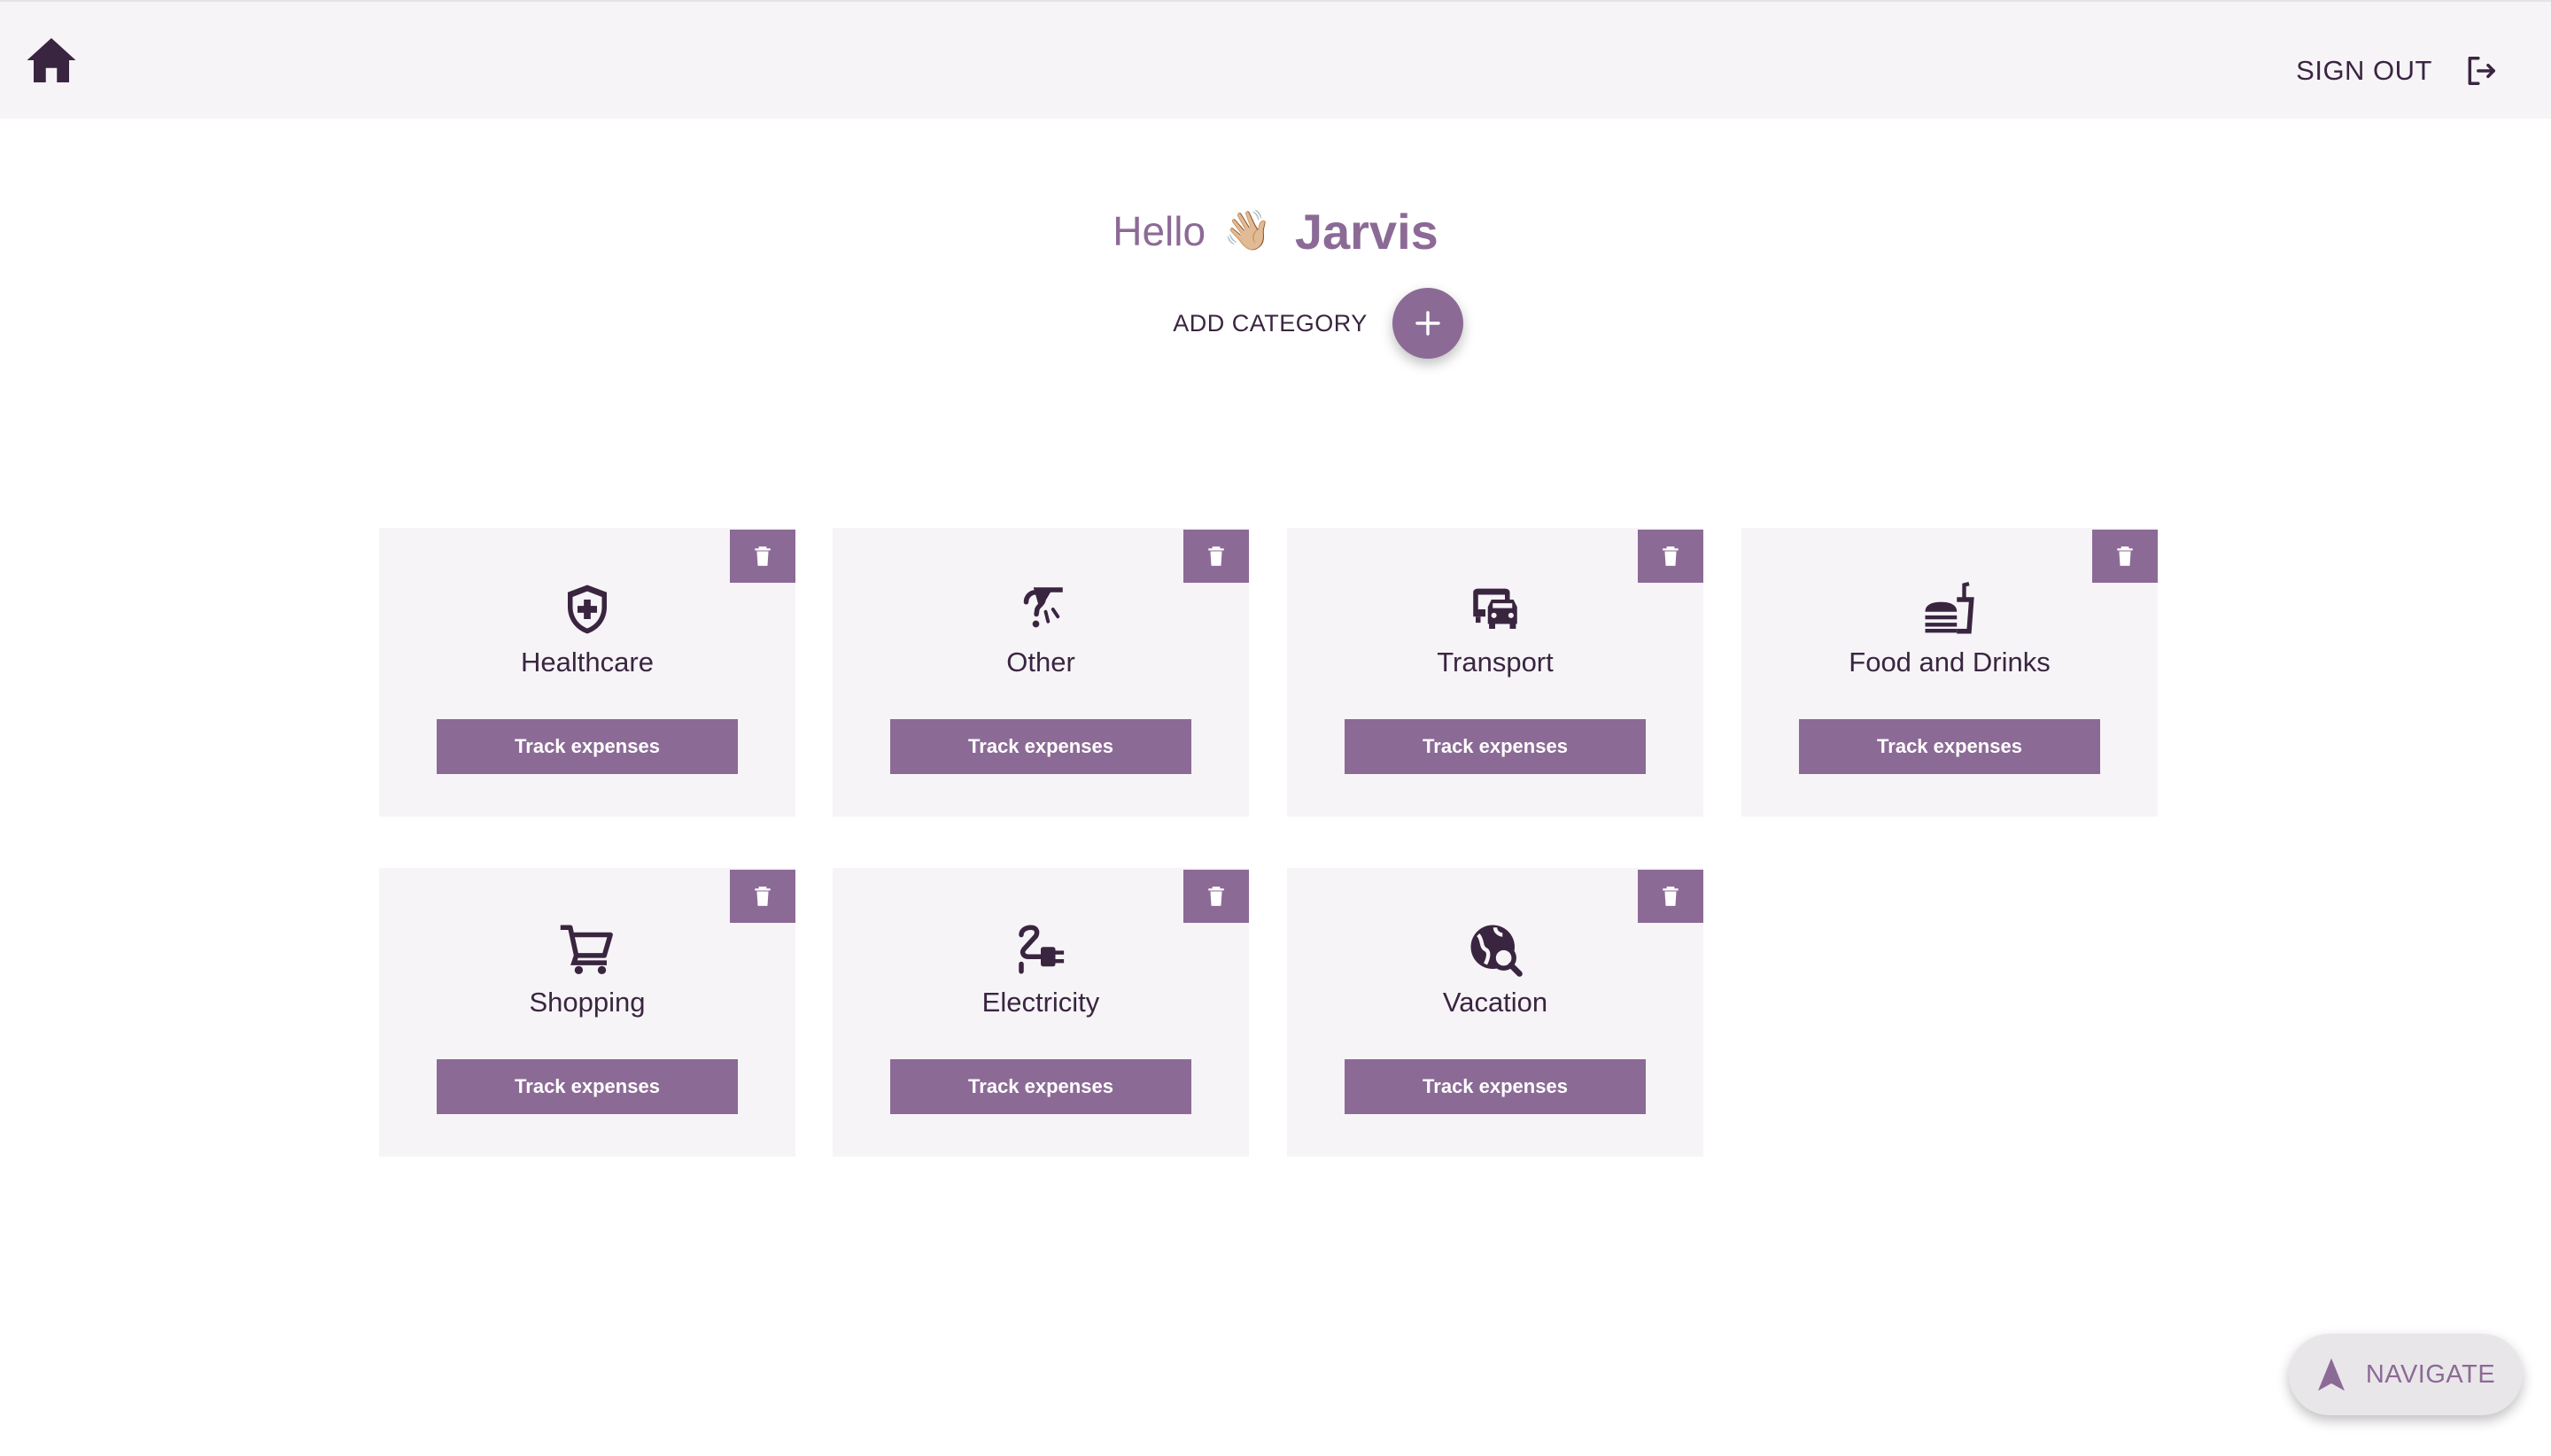 Image resolution: width=2551 pixels, height=1456 pixels. Describe the element at coordinates (1247, 230) in the screenshot. I see `waving-hand-emoji: 👋🏼` at that location.